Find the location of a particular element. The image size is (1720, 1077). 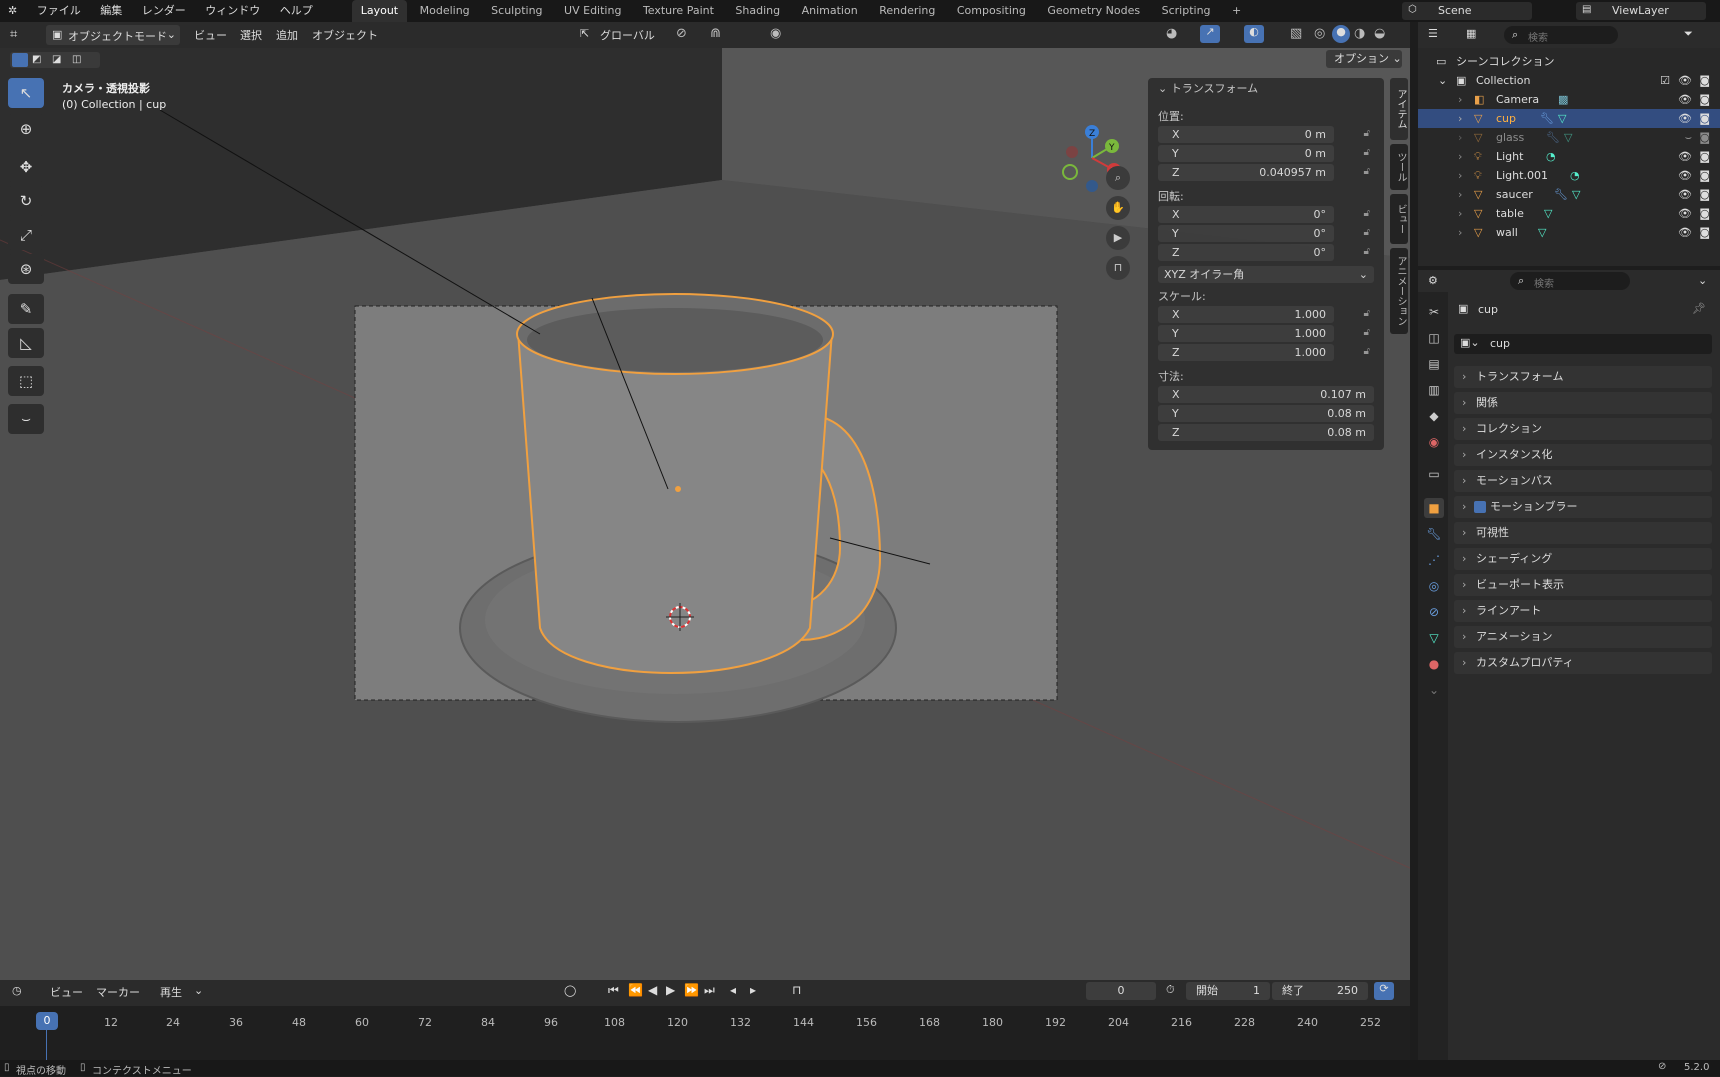

material-shading-icon: ◑ is located at coordinates (1359, 33).